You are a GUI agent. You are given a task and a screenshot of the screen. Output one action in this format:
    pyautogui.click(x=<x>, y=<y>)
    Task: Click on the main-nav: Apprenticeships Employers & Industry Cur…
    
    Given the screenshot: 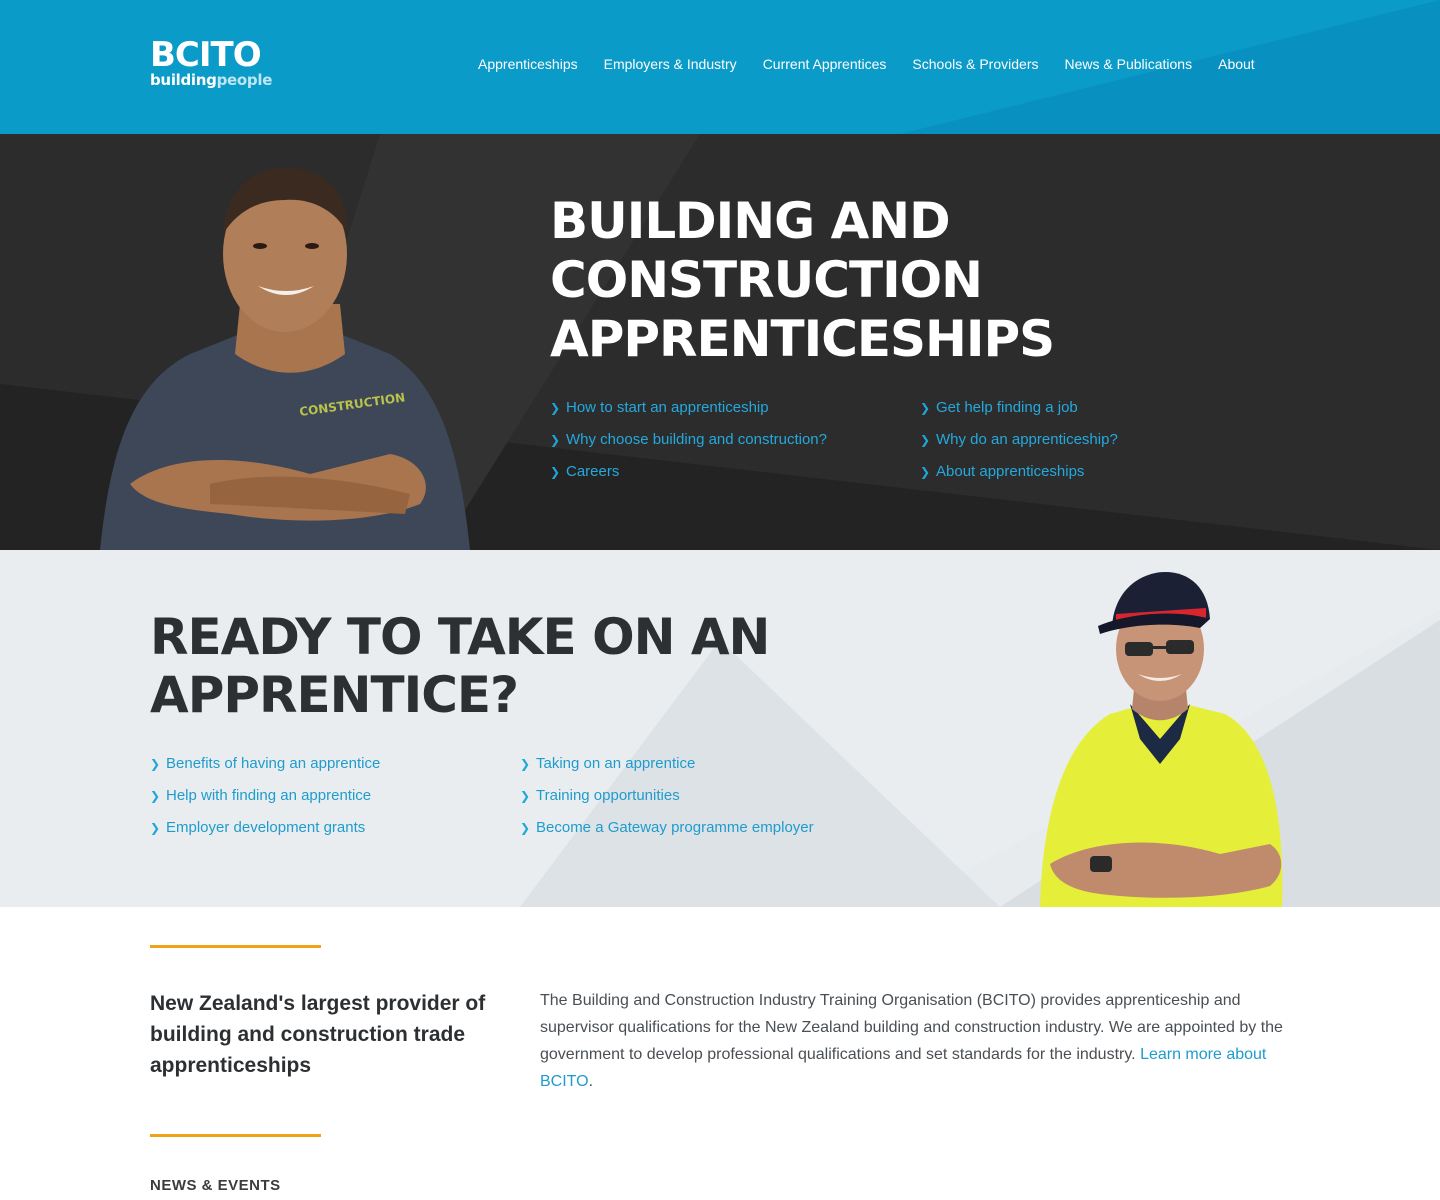 What is the action you would take?
    pyautogui.click(x=867, y=64)
    